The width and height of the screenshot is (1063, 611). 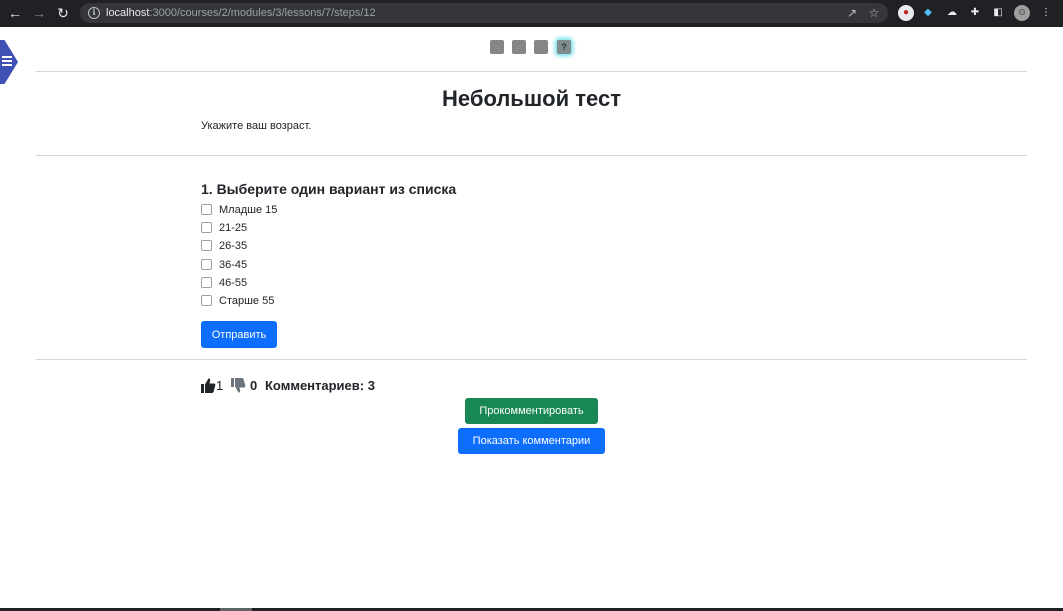 What do you see at coordinates (998, 13) in the screenshot?
I see `side-panel-icon: ◧` at bounding box center [998, 13].